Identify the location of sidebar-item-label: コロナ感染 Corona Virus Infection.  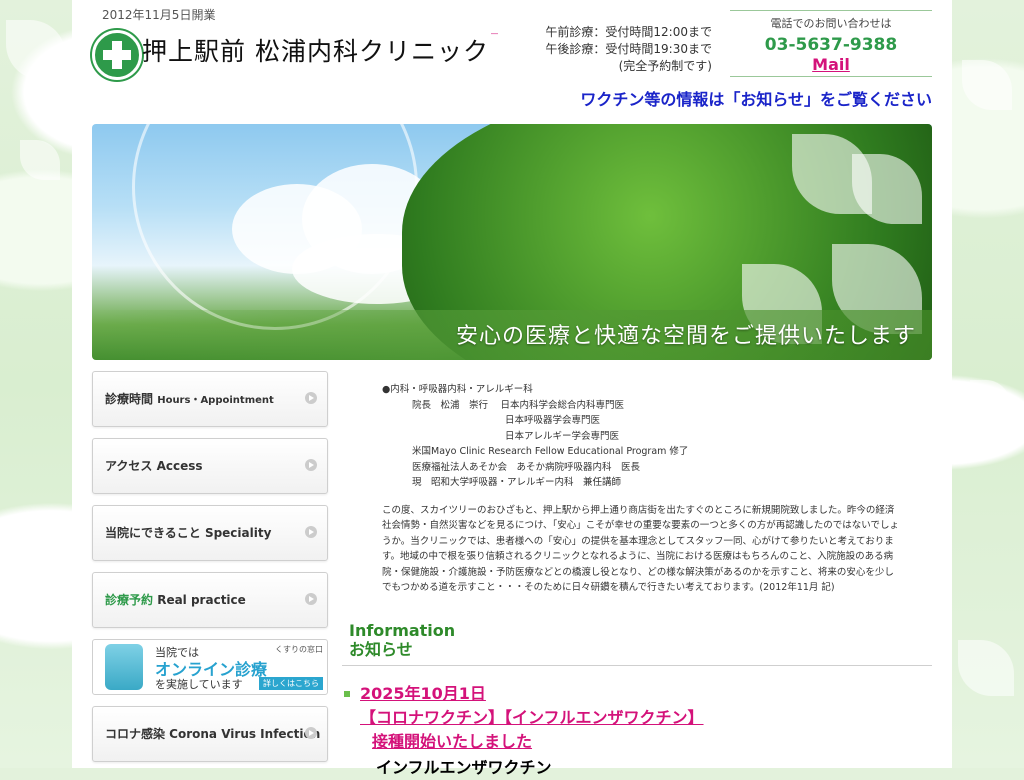
(213, 734).